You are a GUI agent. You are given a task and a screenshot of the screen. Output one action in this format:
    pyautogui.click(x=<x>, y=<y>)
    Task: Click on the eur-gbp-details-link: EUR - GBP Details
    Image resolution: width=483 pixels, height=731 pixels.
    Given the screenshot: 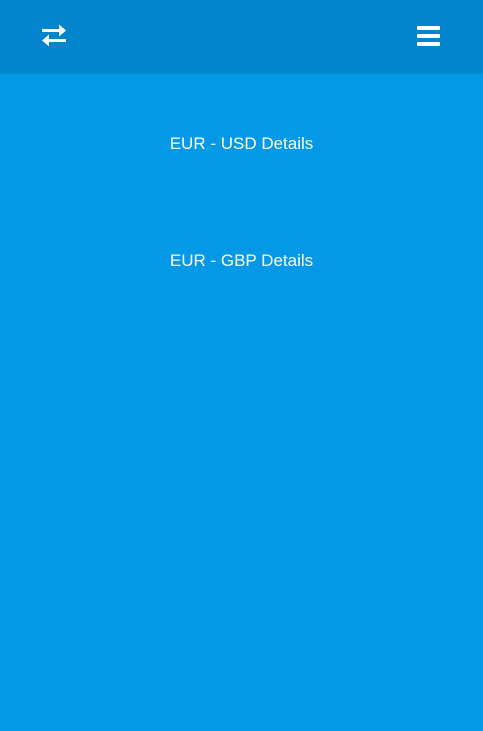 What is the action you would take?
    pyautogui.click(x=241, y=261)
    